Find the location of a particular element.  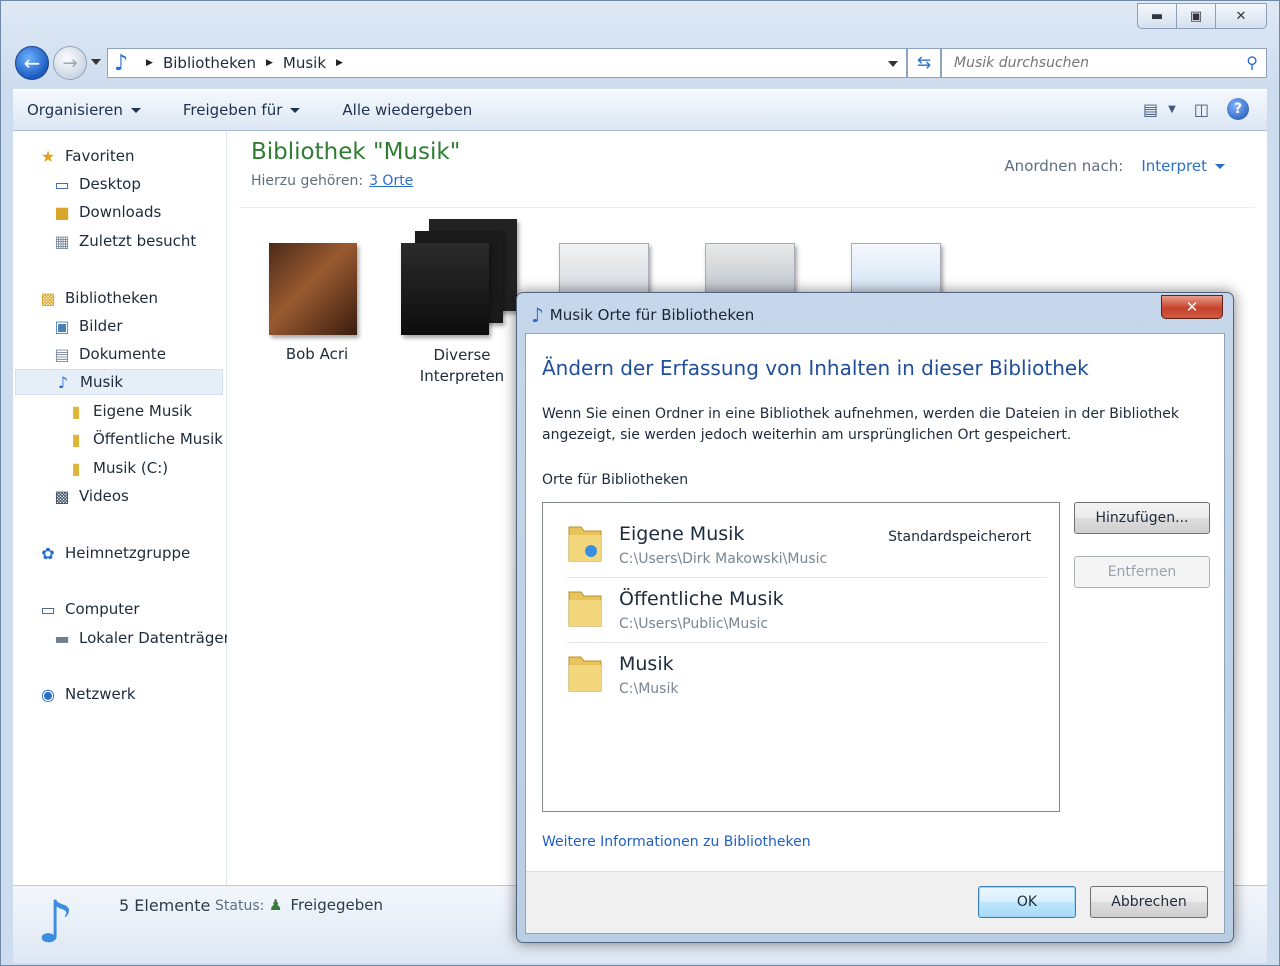

sidebar-item-recent: ▦ Zuletzt besucht is located at coordinates (123, 241).